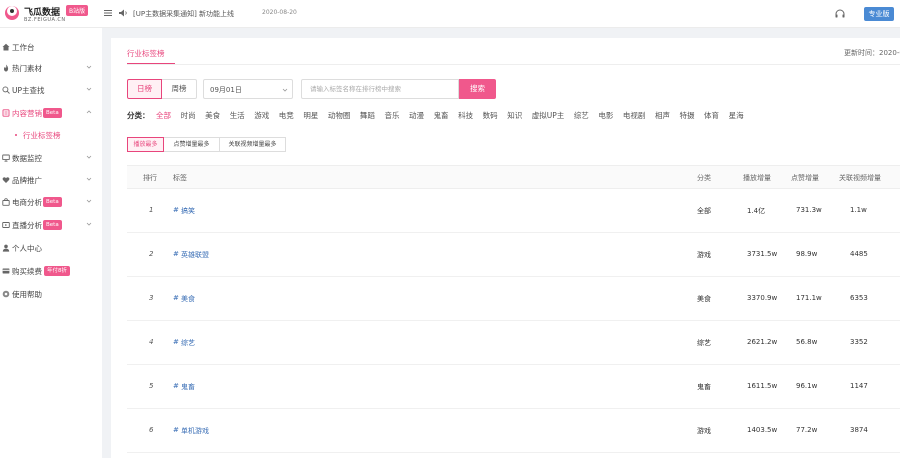 The height and width of the screenshot is (458, 900). Describe the element at coordinates (151, 342) in the screenshot. I see `row-rank: 4` at that location.